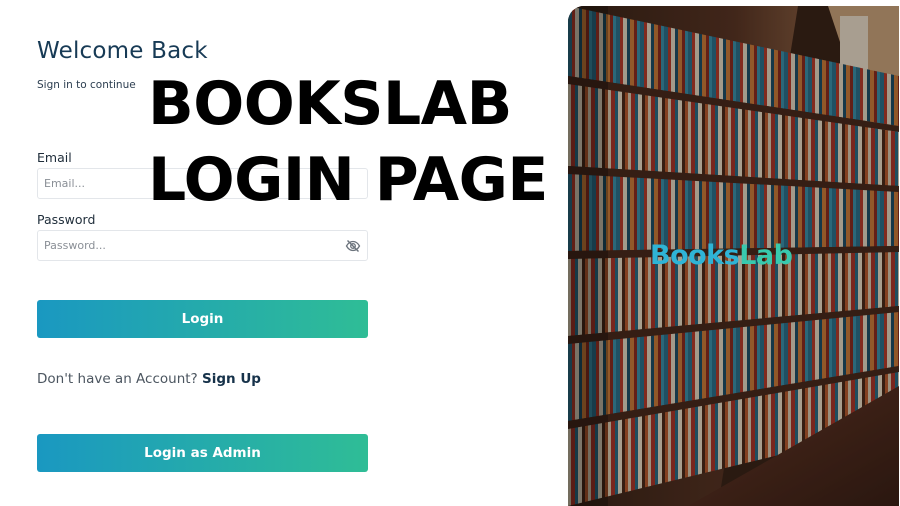 The width and height of the screenshot is (900, 506). What do you see at coordinates (66, 219) in the screenshot?
I see `password-label: Password` at bounding box center [66, 219].